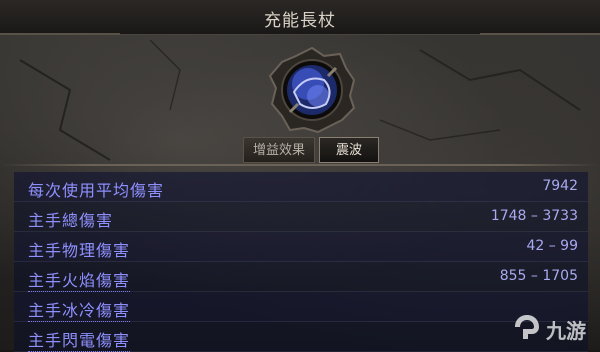 The height and width of the screenshot is (352, 600). What do you see at coordinates (301, 277) in the screenshot?
I see `stat-row-fire-damage: 主手火焰傷害 855 – 1705` at bounding box center [301, 277].